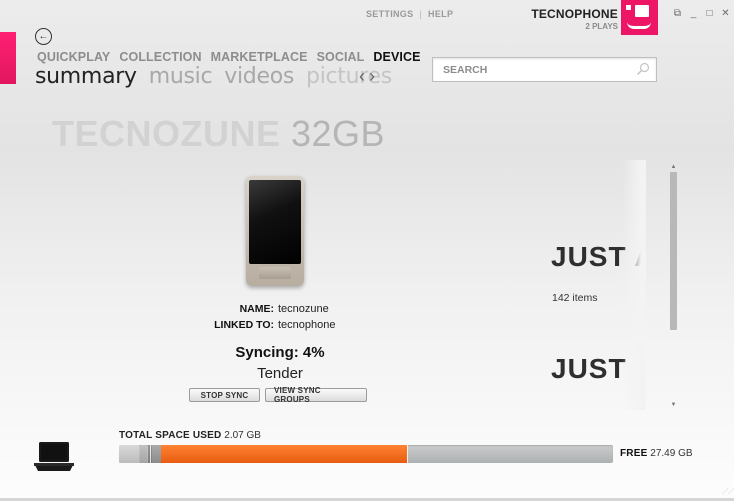  What do you see at coordinates (349, 76) in the screenshot?
I see `tab-pictures: pictures` at bounding box center [349, 76].